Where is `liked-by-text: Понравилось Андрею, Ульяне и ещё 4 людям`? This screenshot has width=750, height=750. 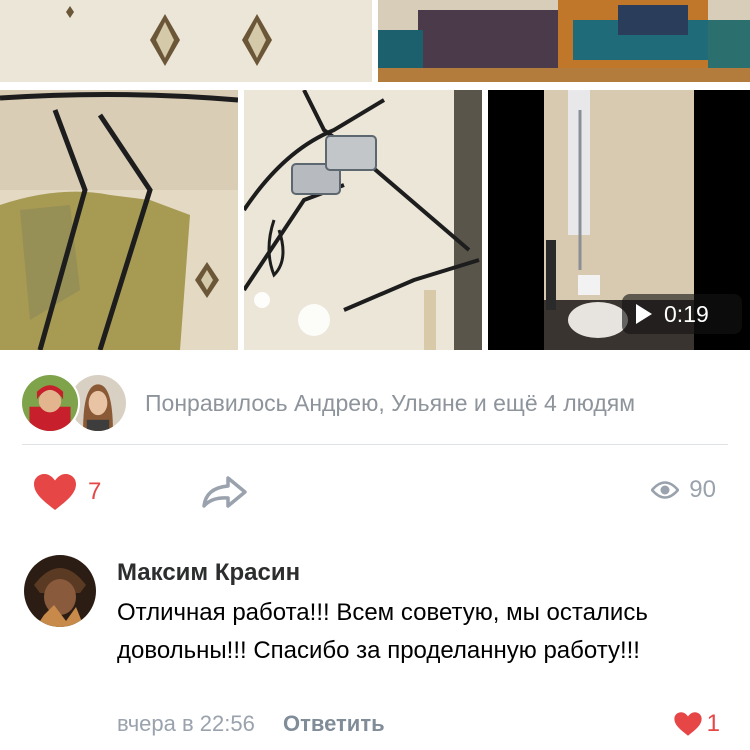
liked-by-text: Понравилось Андрею, Ульяне и ещё 4 людям is located at coordinates (390, 403).